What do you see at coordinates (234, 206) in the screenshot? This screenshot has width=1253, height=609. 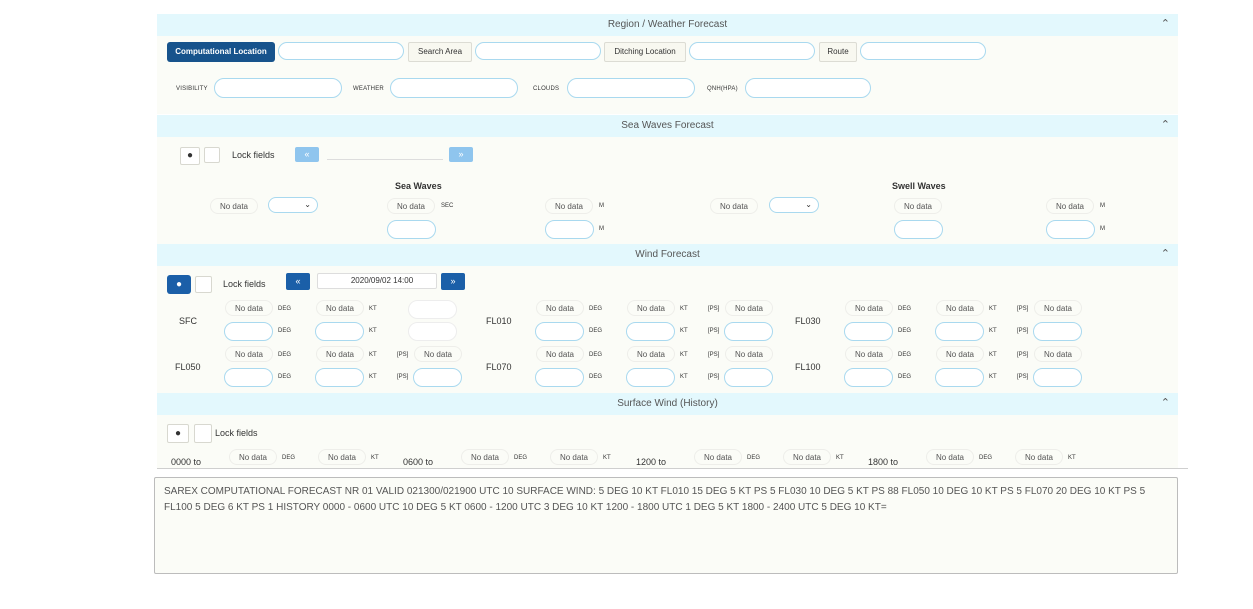 I see `sea-direction: No data` at bounding box center [234, 206].